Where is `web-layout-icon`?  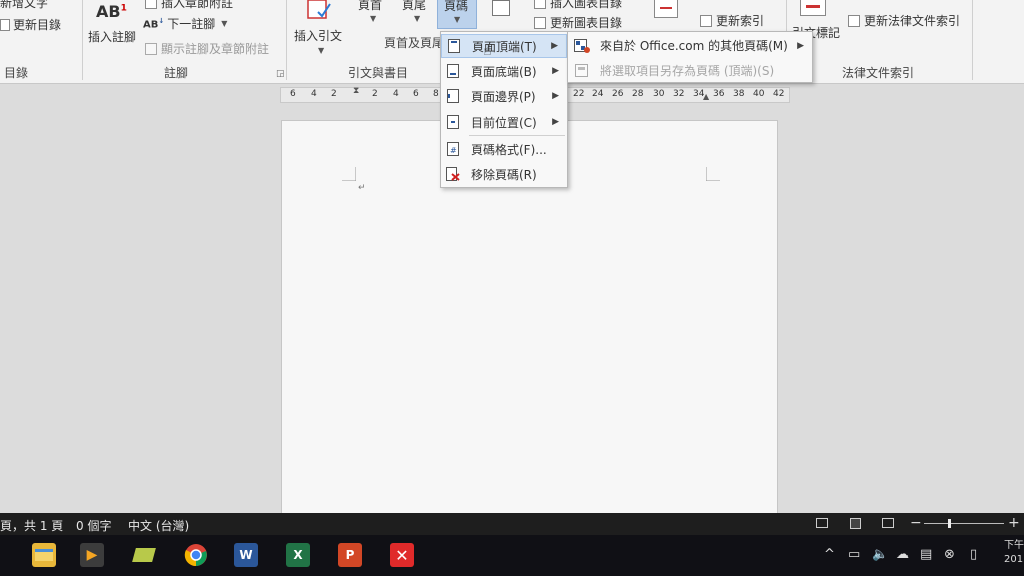
web-layout-icon is located at coordinates (888, 523).